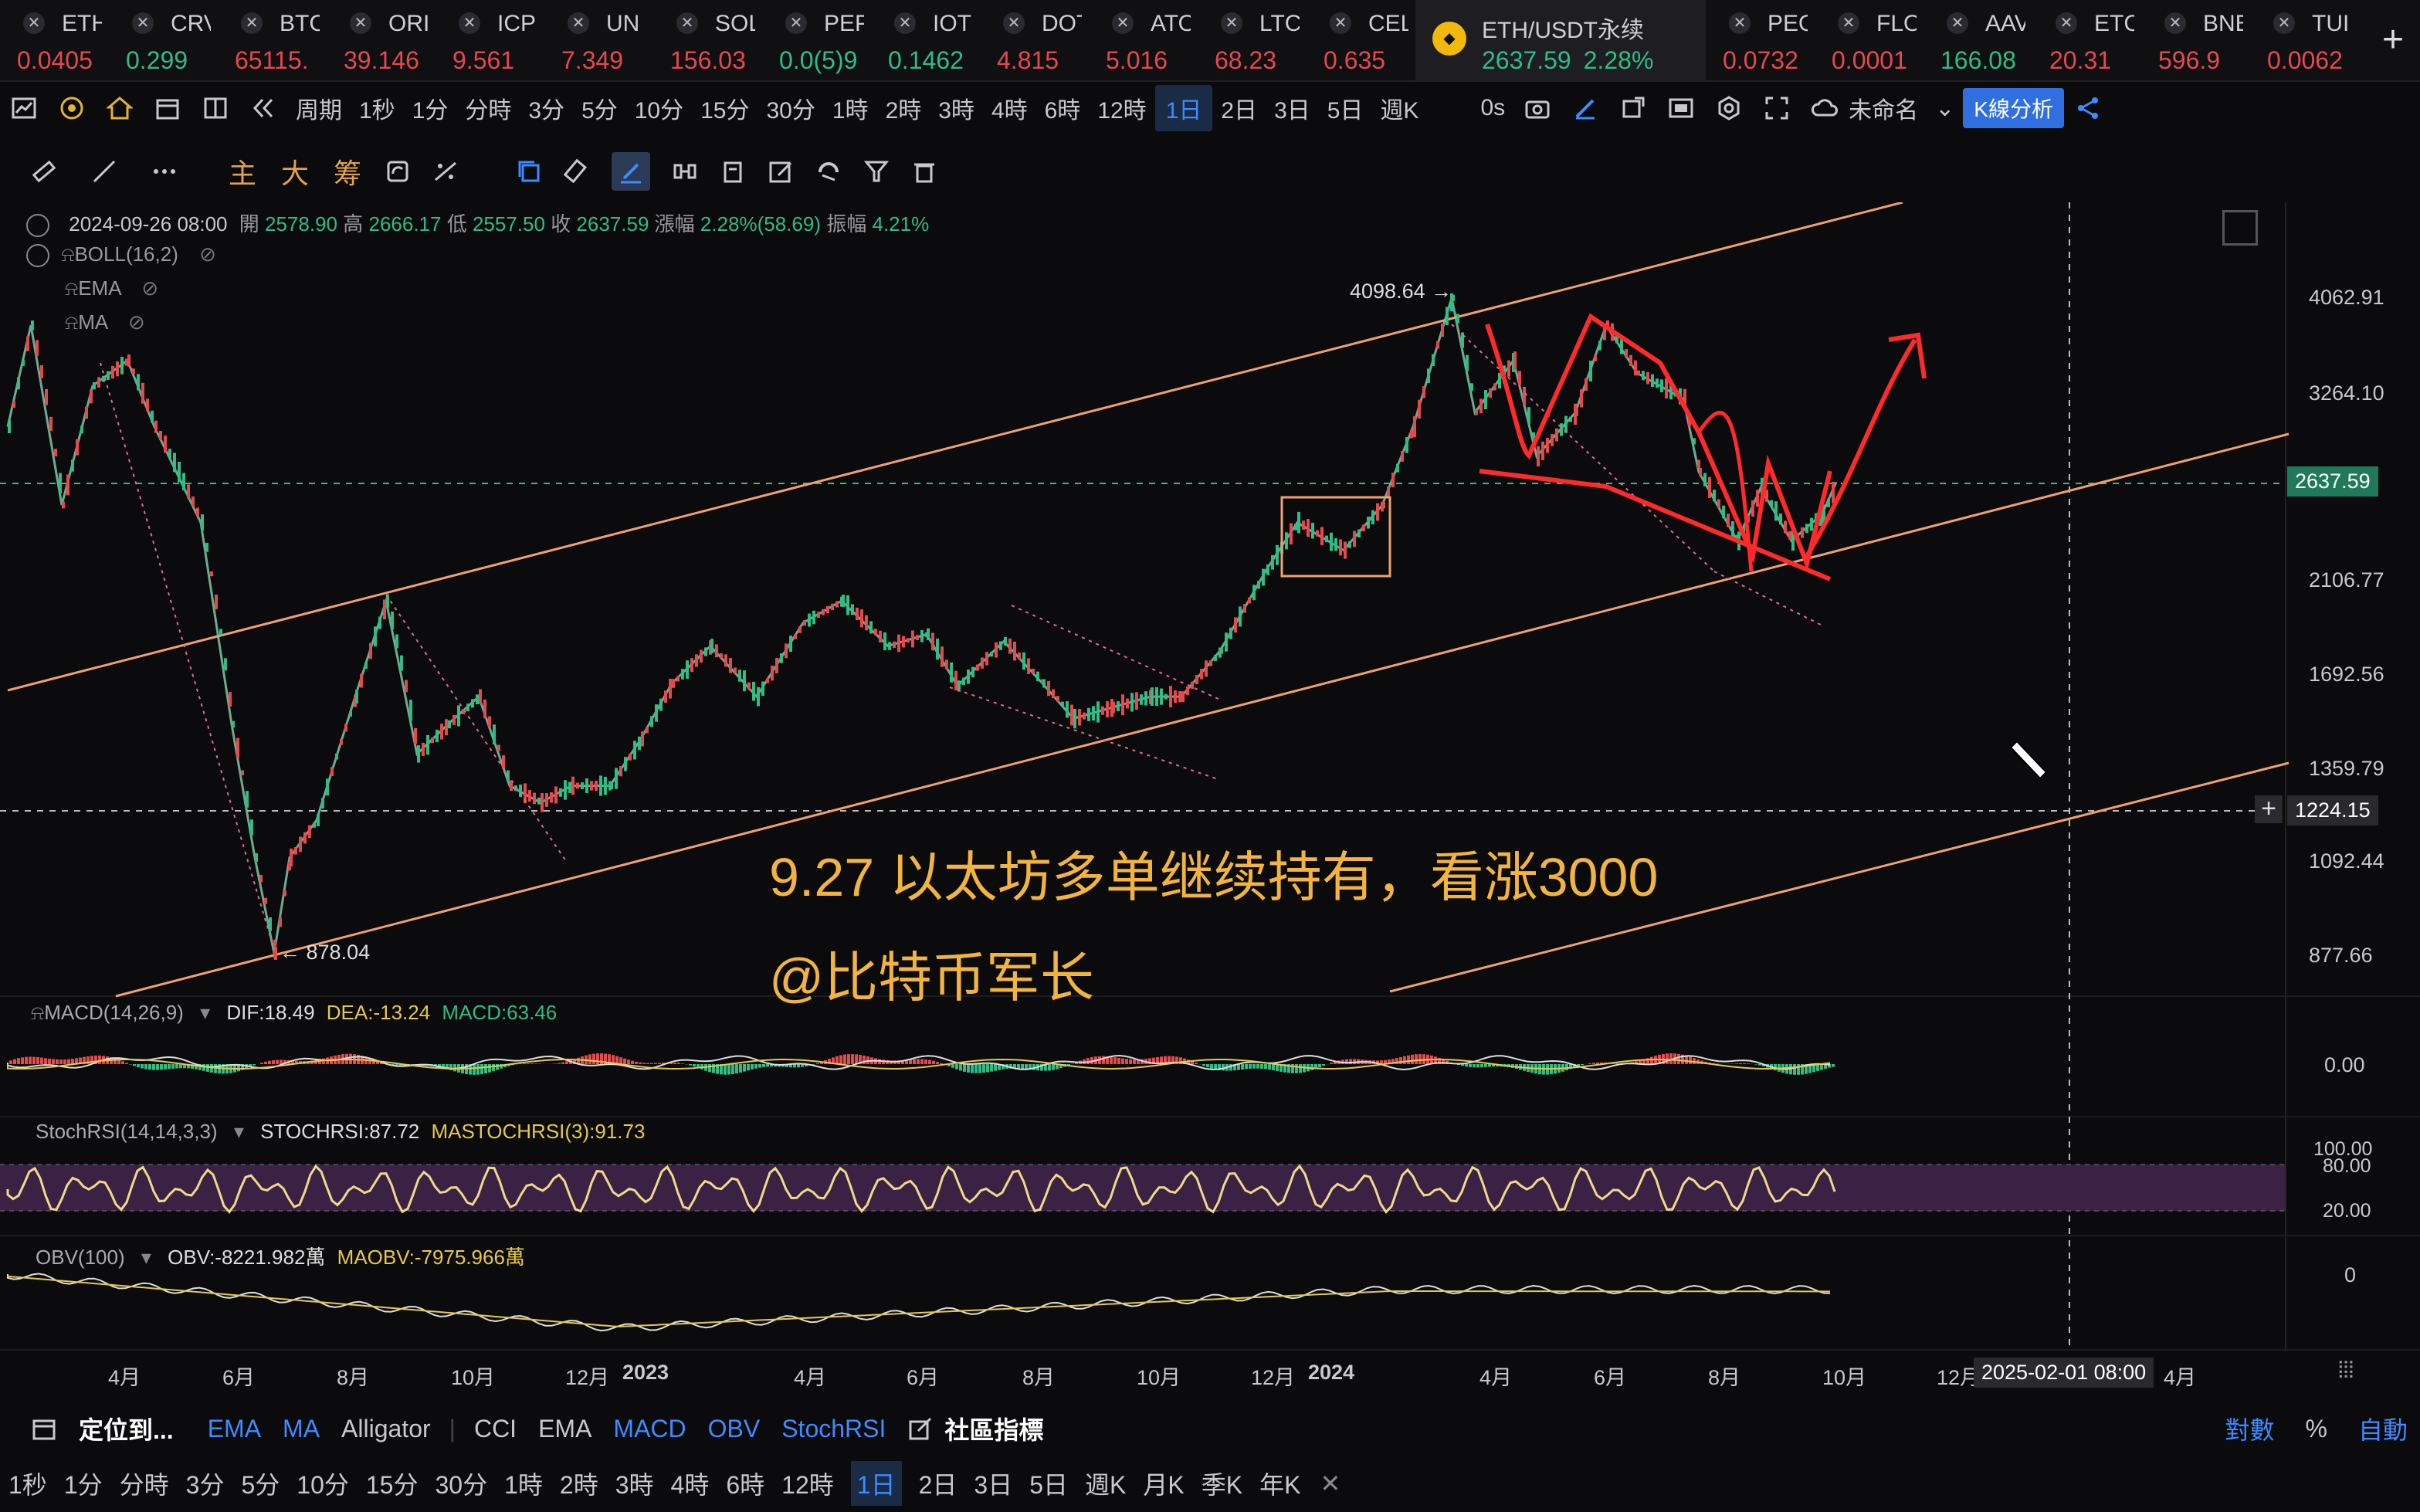  What do you see at coordinates (576, 171) in the screenshot?
I see `eraser-icon` at bounding box center [576, 171].